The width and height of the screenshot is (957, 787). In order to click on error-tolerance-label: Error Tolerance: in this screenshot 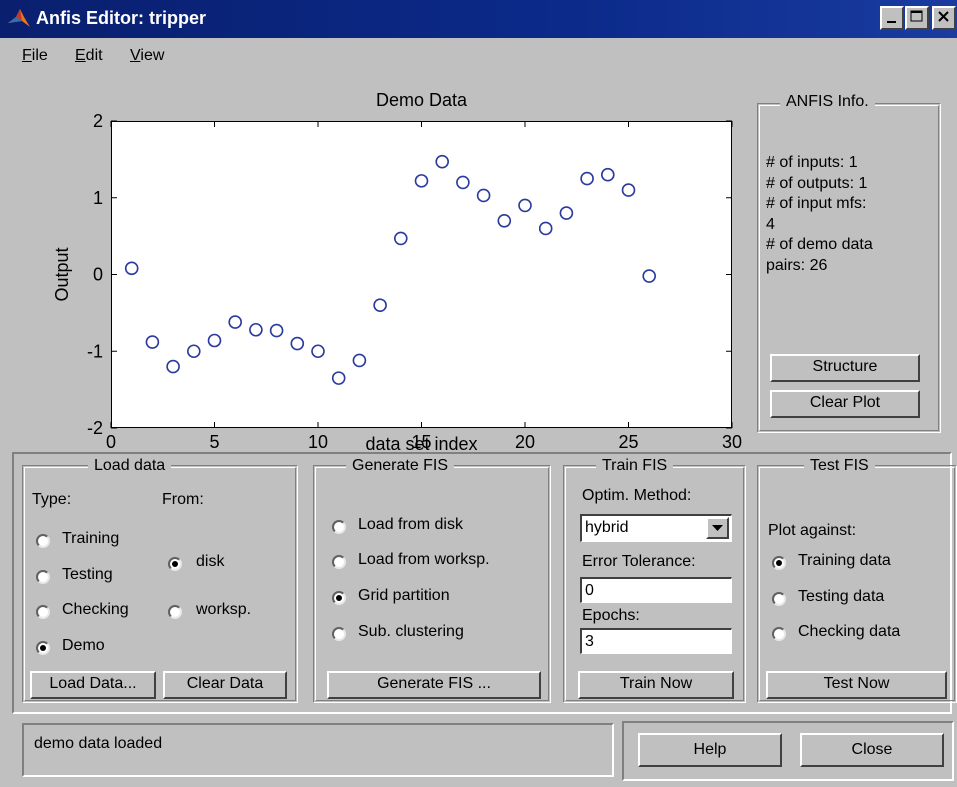, I will do `click(639, 561)`.